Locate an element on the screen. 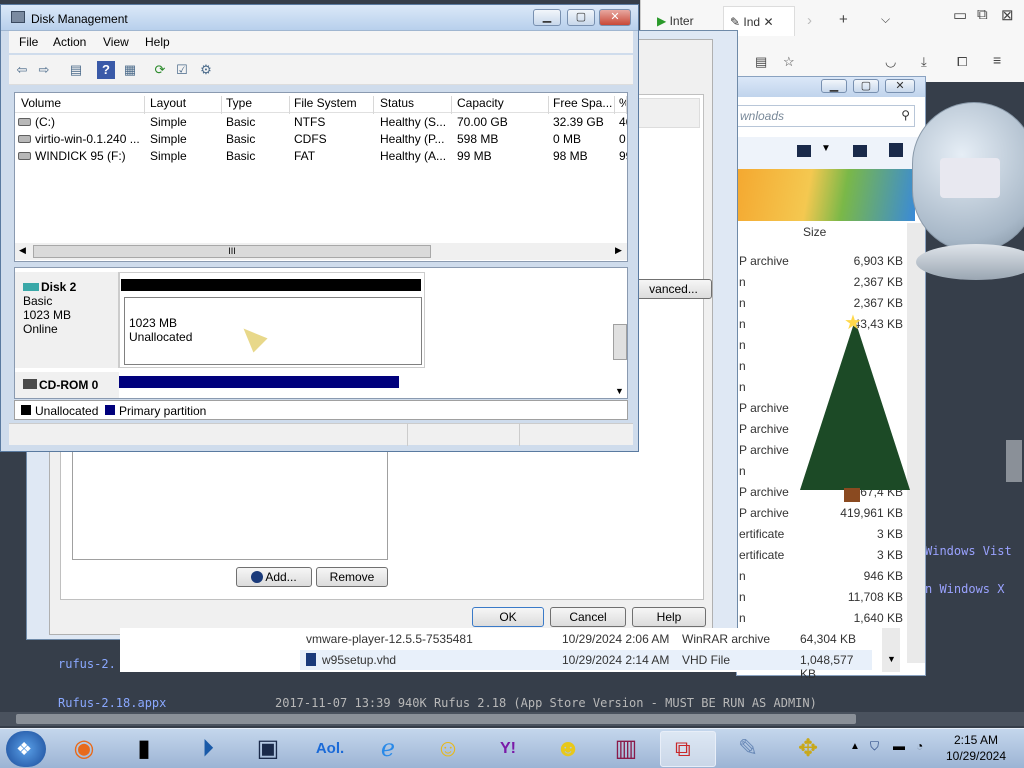 Image resolution: width=1024 pixels, height=768 pixels. messenger-icon: ☺ is located at coordinates (448, 749).